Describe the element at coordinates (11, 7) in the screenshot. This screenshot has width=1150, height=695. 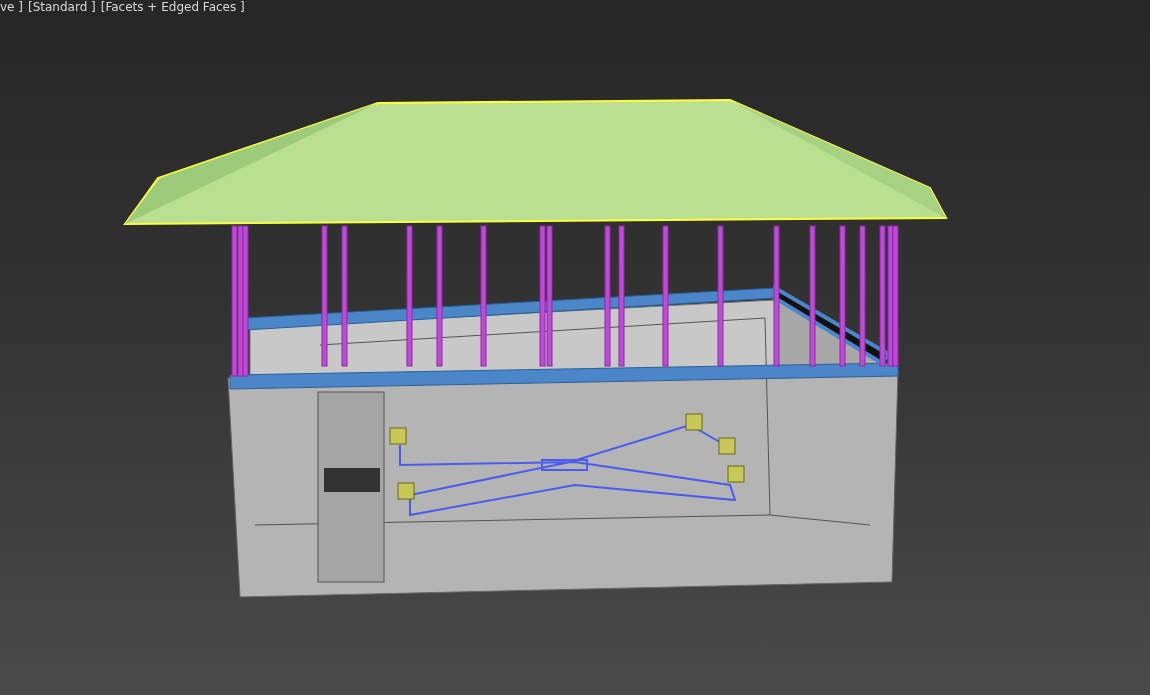
I see `viewport-label: ve ]` at that location.